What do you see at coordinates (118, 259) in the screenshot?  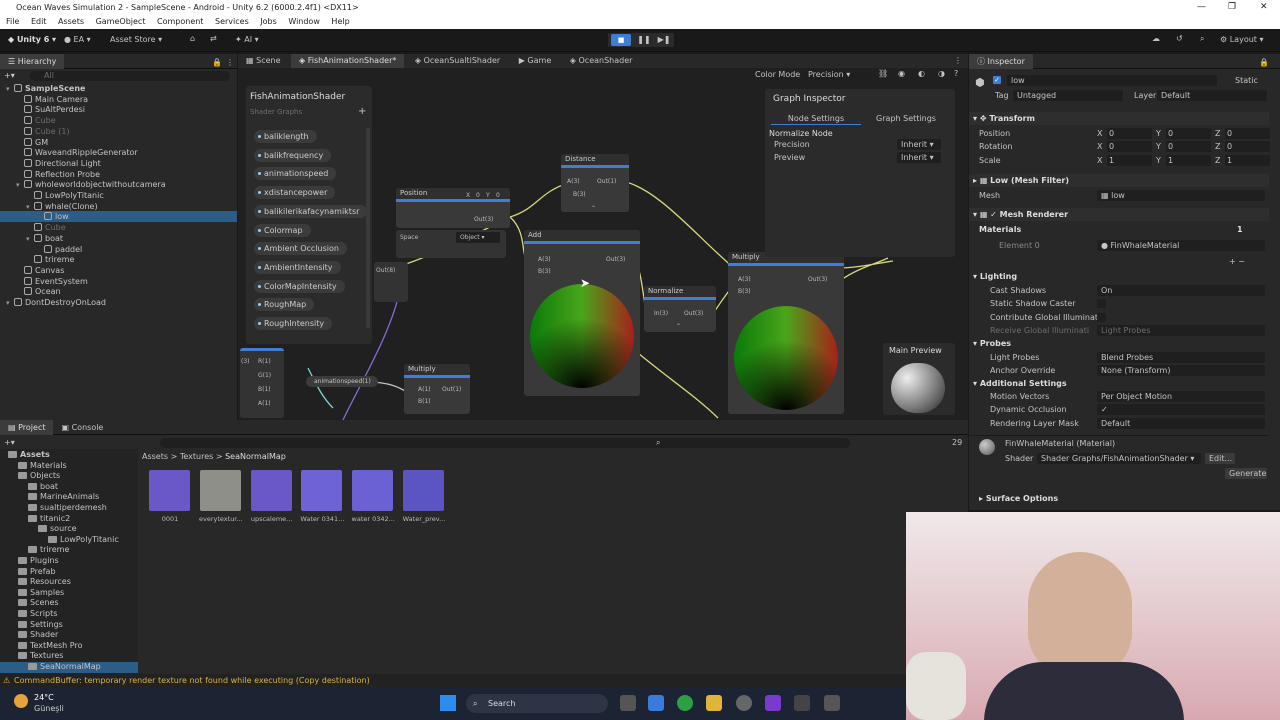 I see `hierarchy-item: trireme` at bounding box center [118, 259].